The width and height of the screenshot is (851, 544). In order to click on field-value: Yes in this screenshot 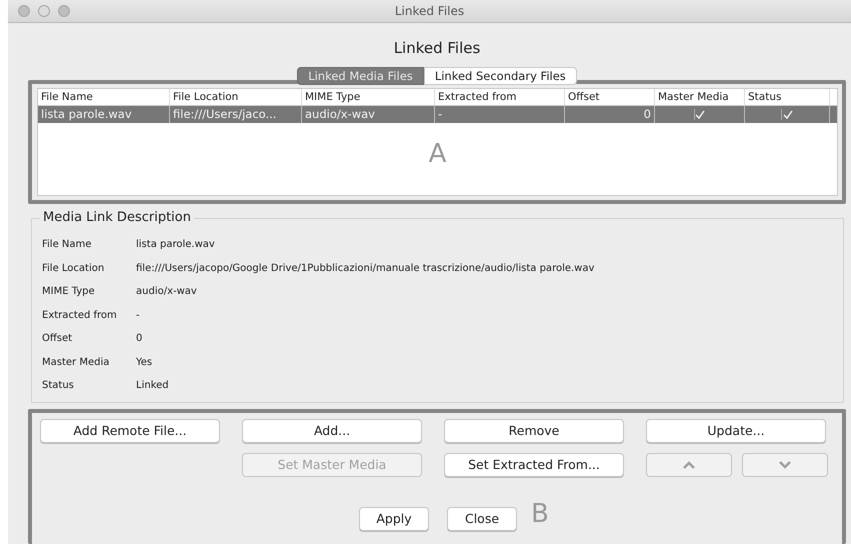, I will do `click(144, 362)`.